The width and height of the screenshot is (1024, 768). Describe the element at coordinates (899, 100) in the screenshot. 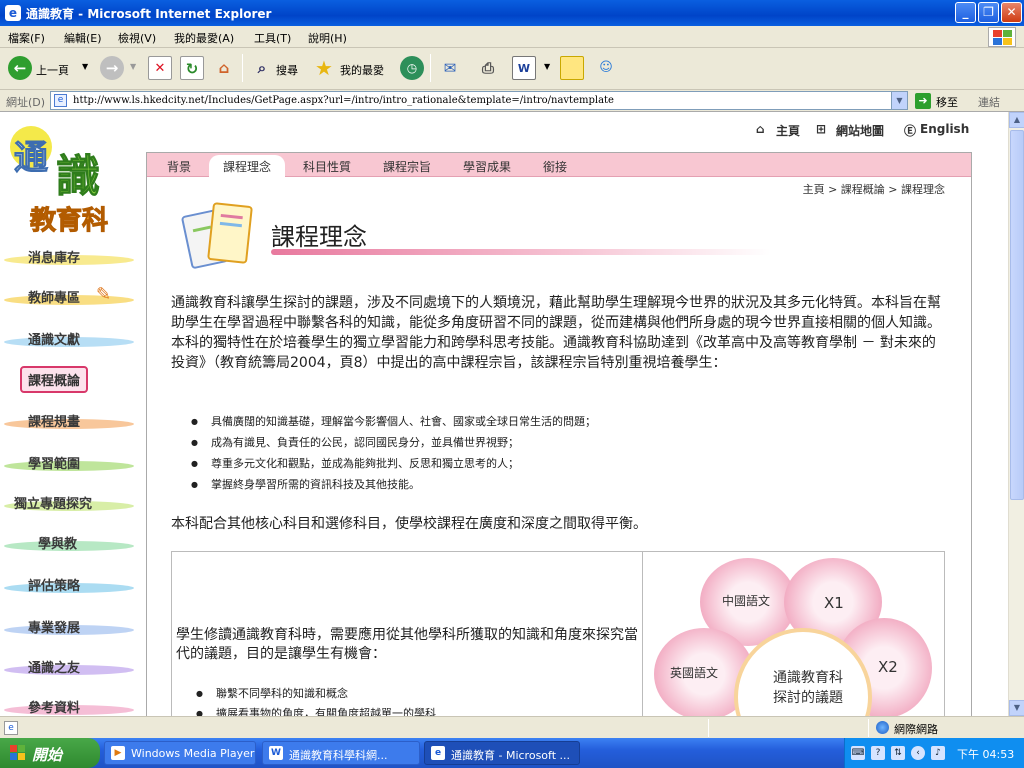

I see `address-dropdown-icon: ▼` at that location.